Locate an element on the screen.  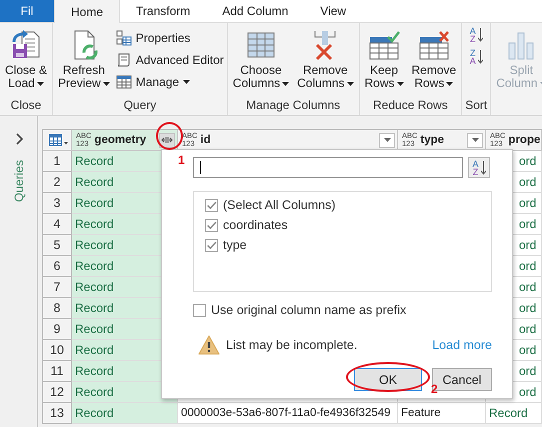
group-label: Manage Columns is located at coordinates (293, 106).